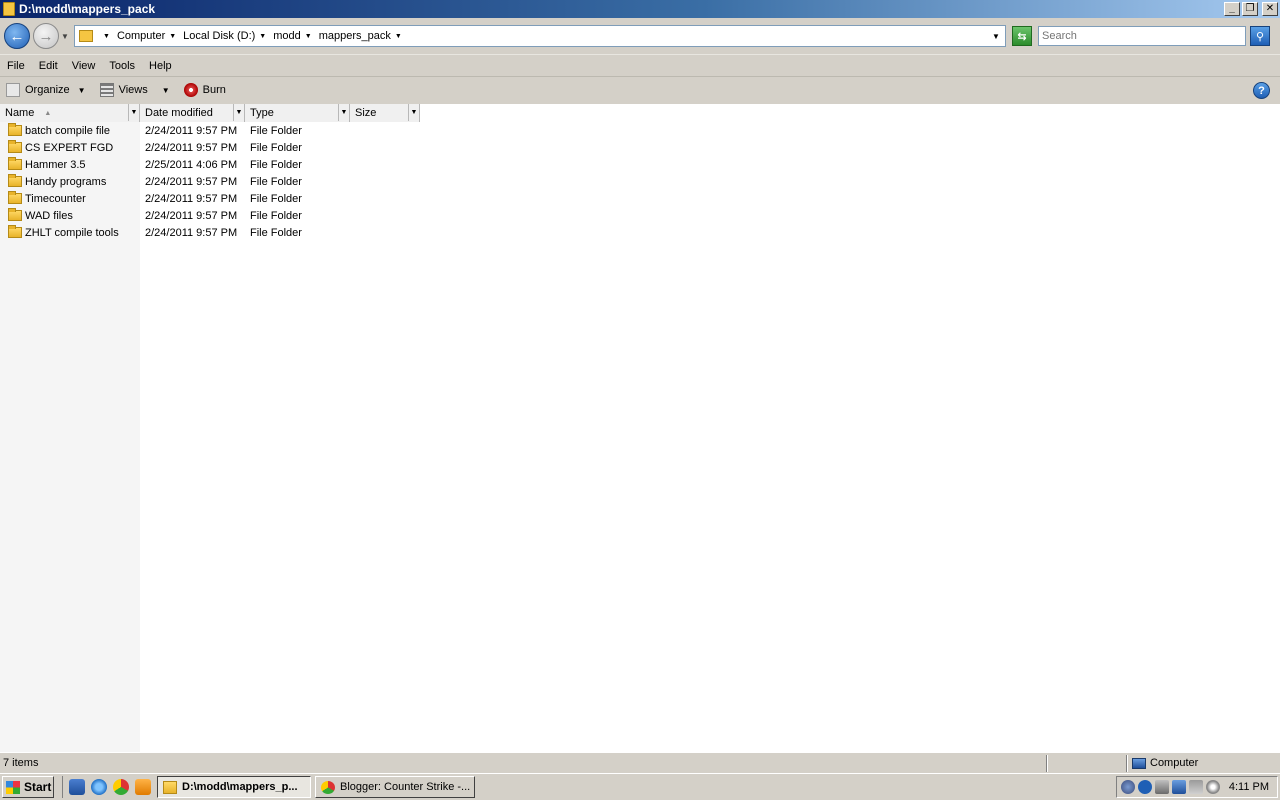 This screenshot has height=800, width=1280. I want to click on column-date-label: Date modified, so click(179, 113).